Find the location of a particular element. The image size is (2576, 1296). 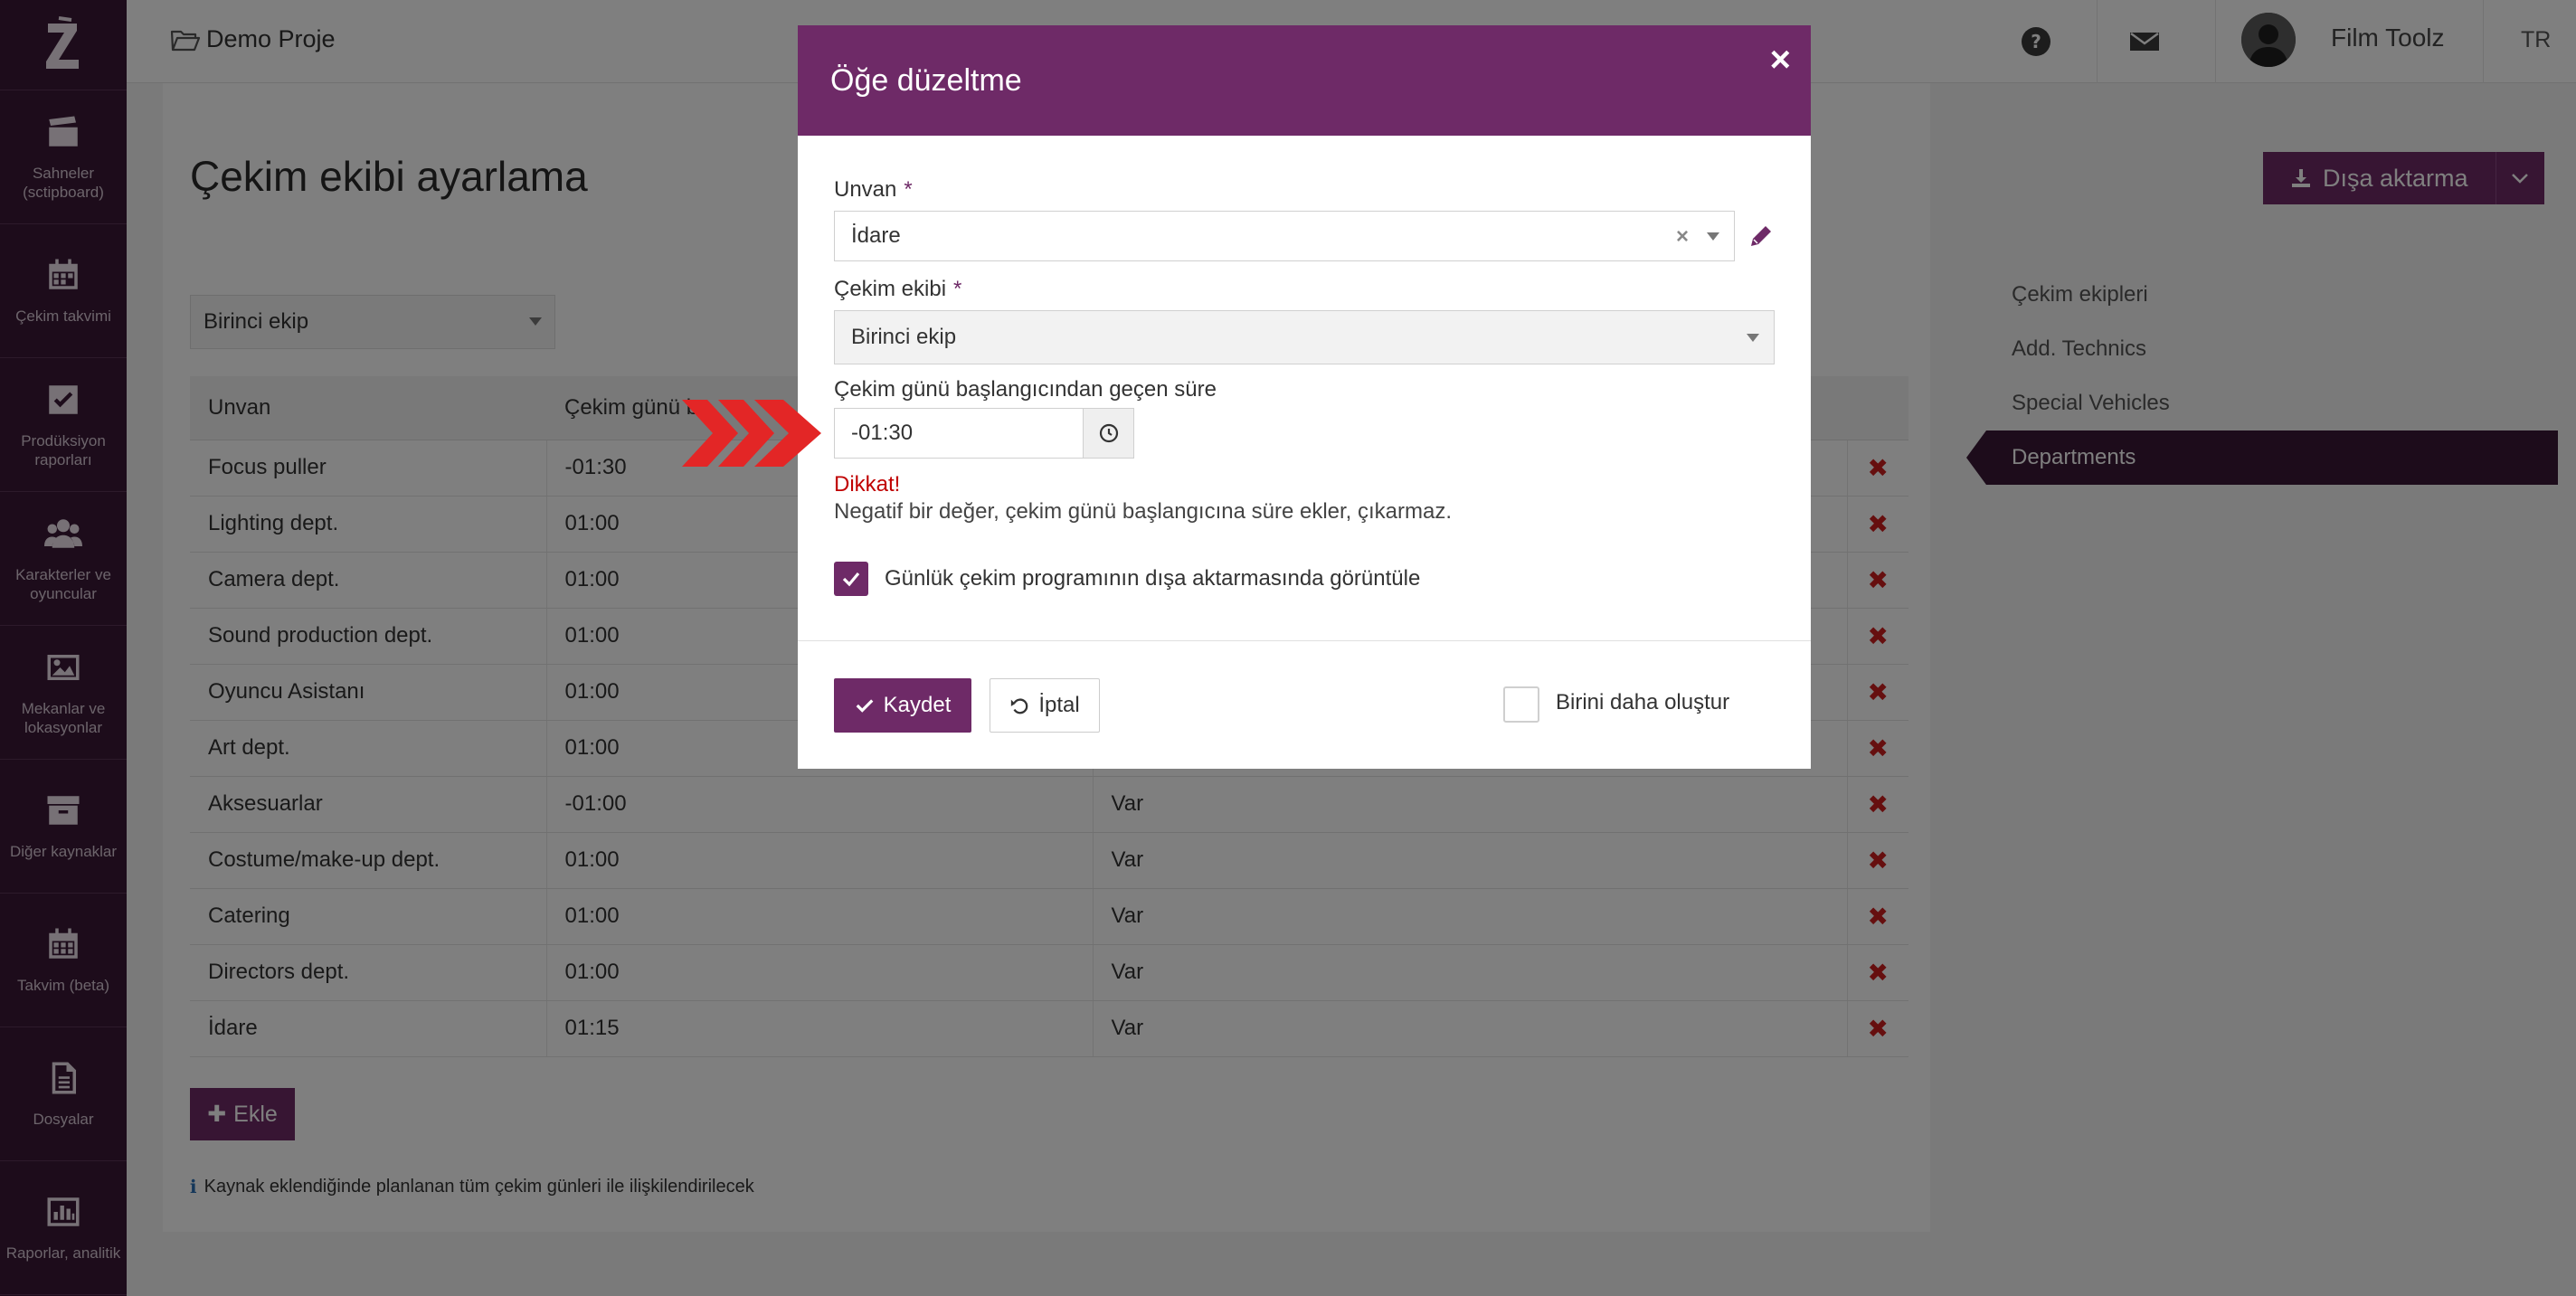

save-button: Kaydet is located at coordinates (903, 705).